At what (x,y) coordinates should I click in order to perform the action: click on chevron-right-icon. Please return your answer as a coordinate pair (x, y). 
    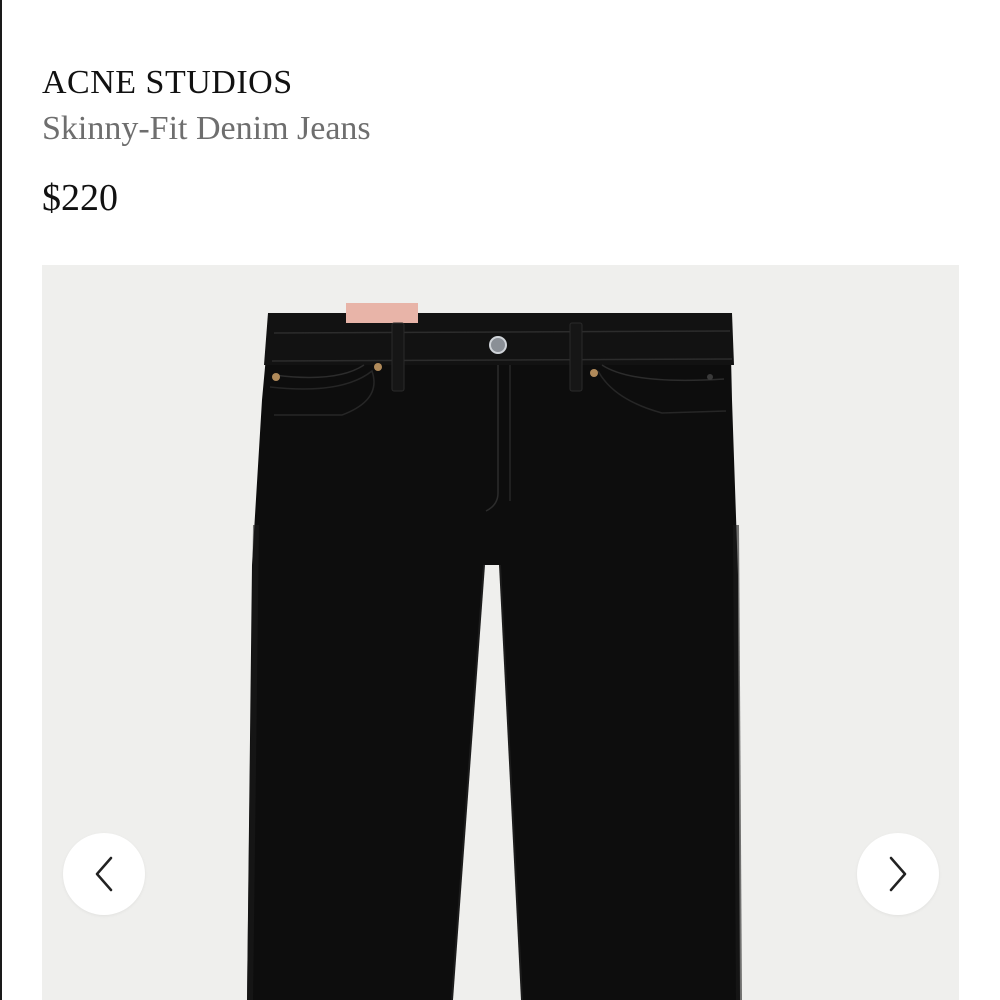
    Looking at the image, I should click on (898, 874).